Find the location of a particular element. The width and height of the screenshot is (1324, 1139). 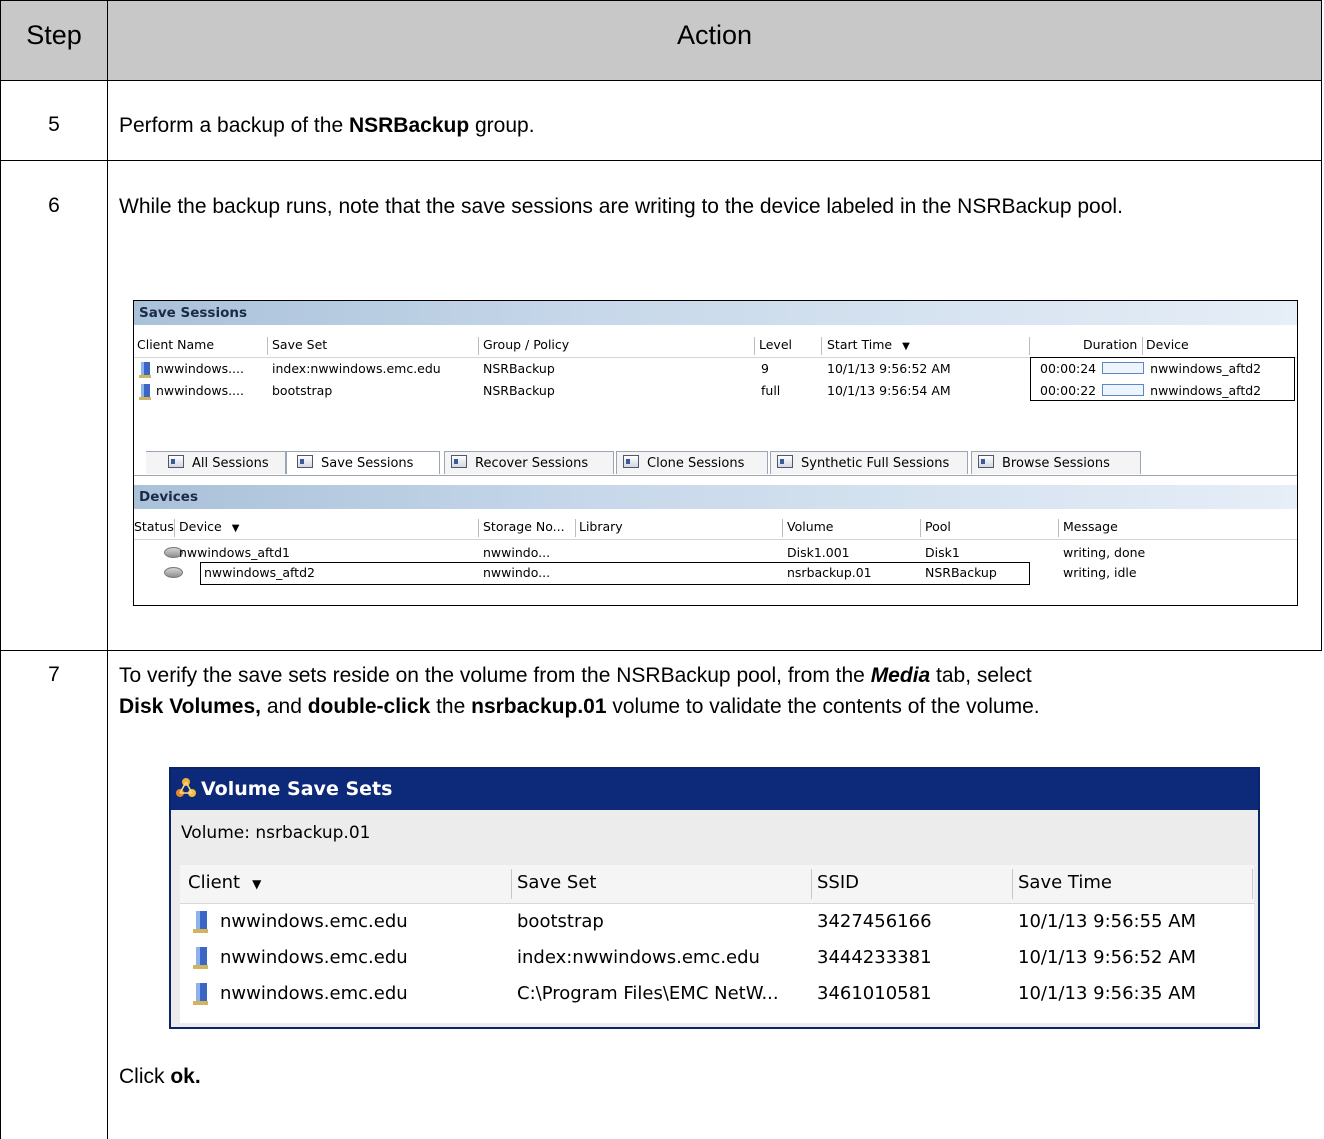

device-name: nwwindows_aftd1 is located at coordinates (234, 552).